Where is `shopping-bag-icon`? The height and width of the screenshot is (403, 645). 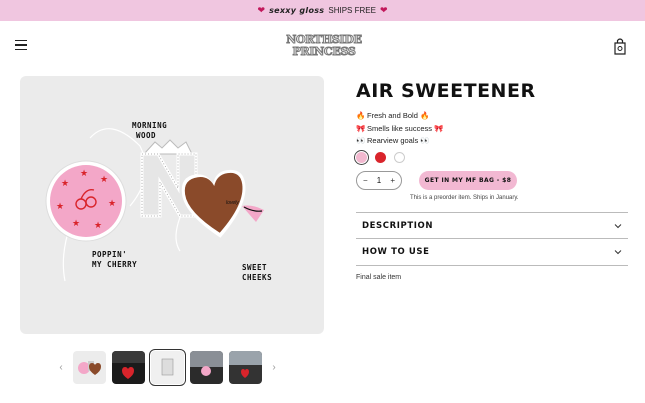
shopping-bag-icon is located at coordinates (620, 46).